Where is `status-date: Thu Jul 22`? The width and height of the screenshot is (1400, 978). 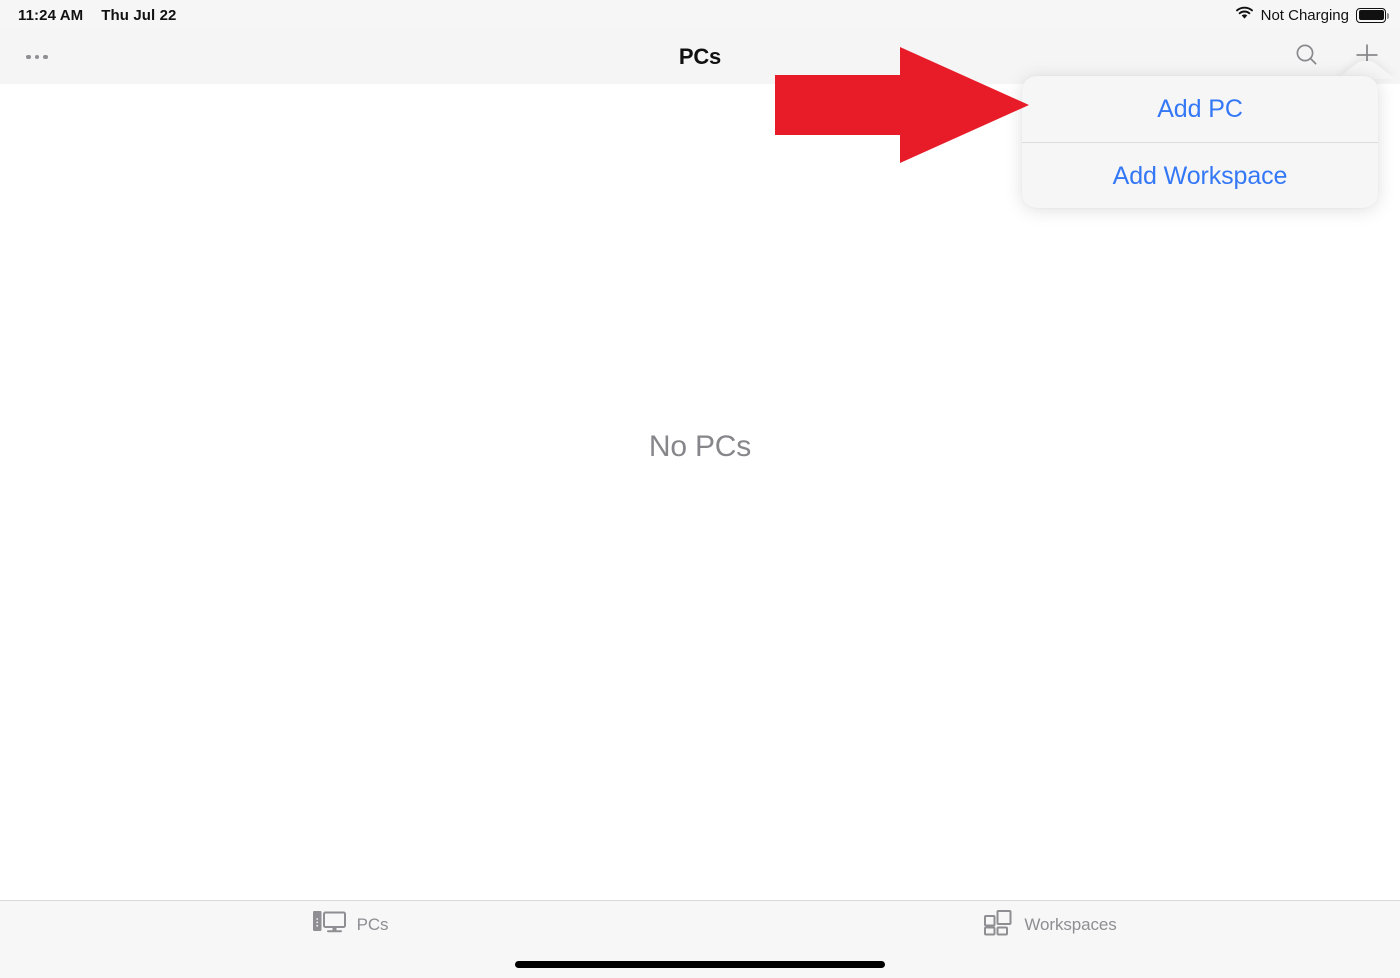 status-date: Thu Jul 22 is located at coordinates (139, 15).